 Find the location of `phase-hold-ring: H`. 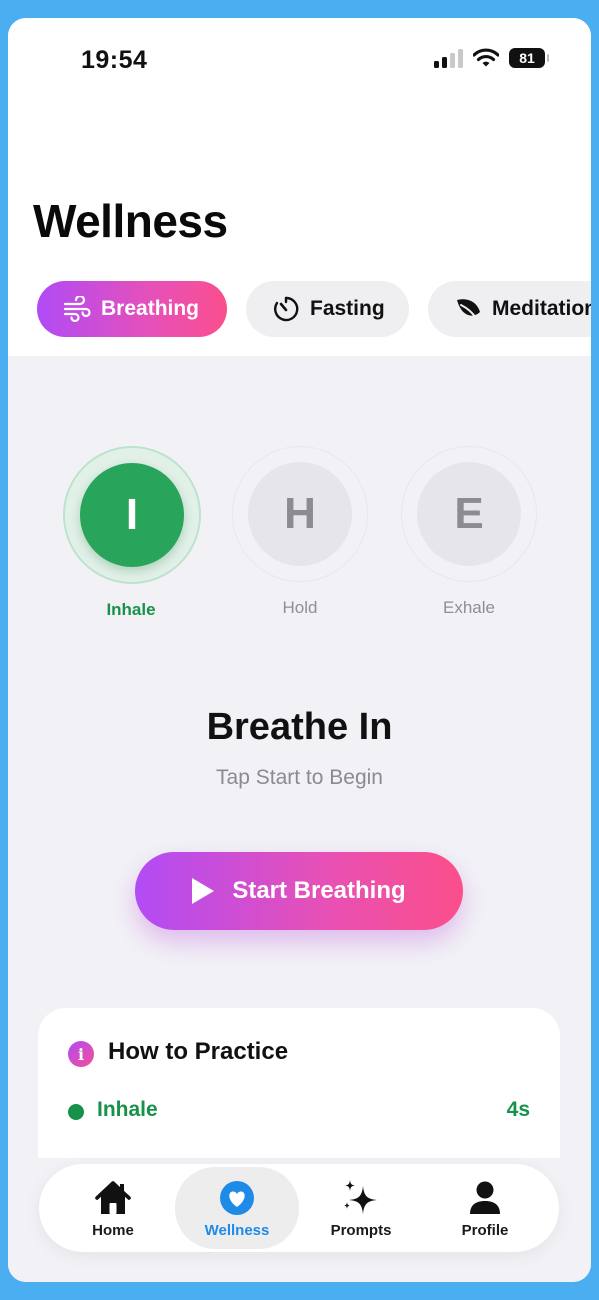

phase-hold-ring: H is located at coordinates (300, 514).